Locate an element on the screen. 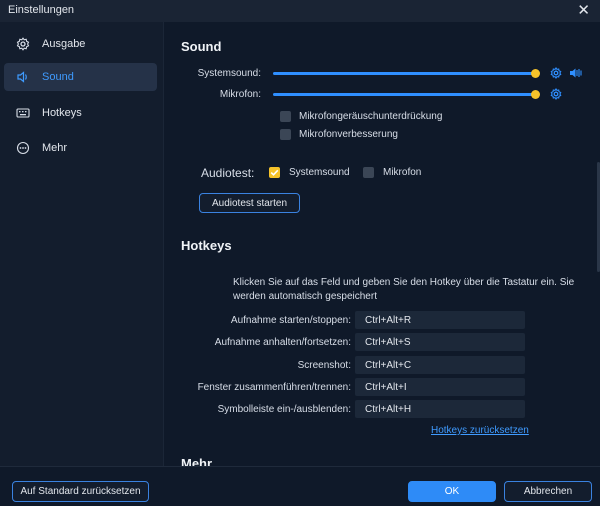 This screenshot has width=600, height=506. mic-enhancement-checkbox is located at coordinates (285, 134).